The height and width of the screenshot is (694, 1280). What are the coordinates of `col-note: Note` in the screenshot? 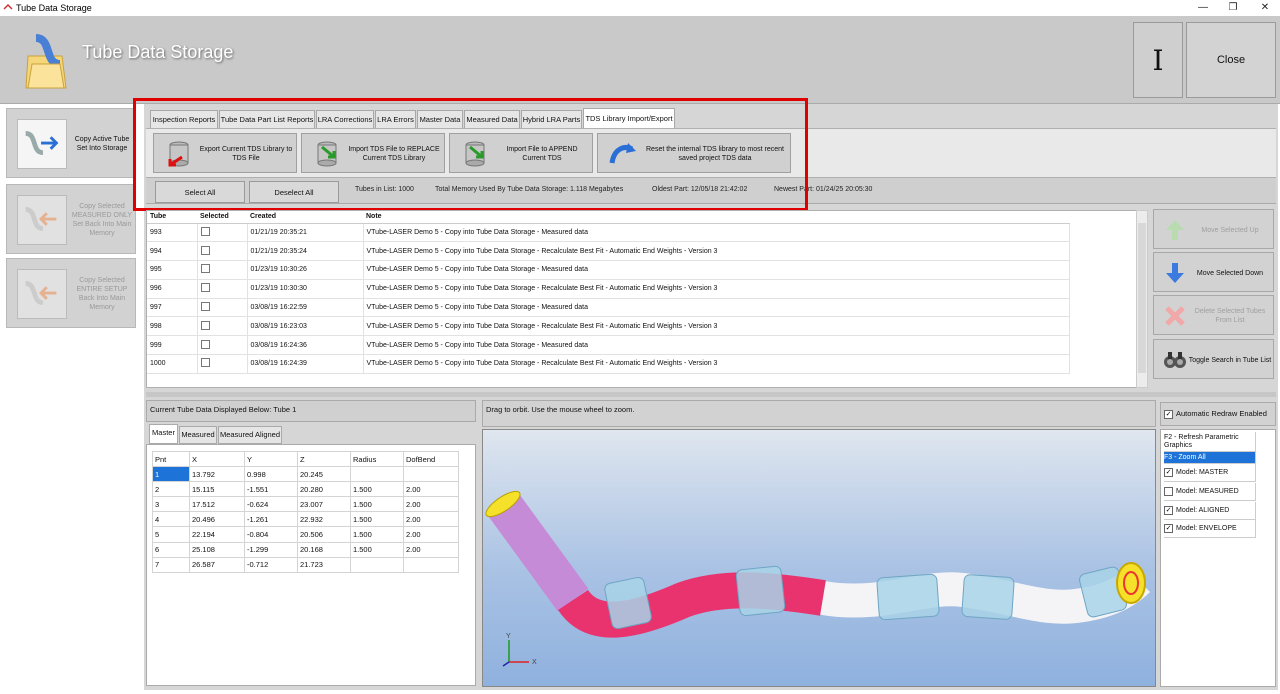 It's located at (716, 217).